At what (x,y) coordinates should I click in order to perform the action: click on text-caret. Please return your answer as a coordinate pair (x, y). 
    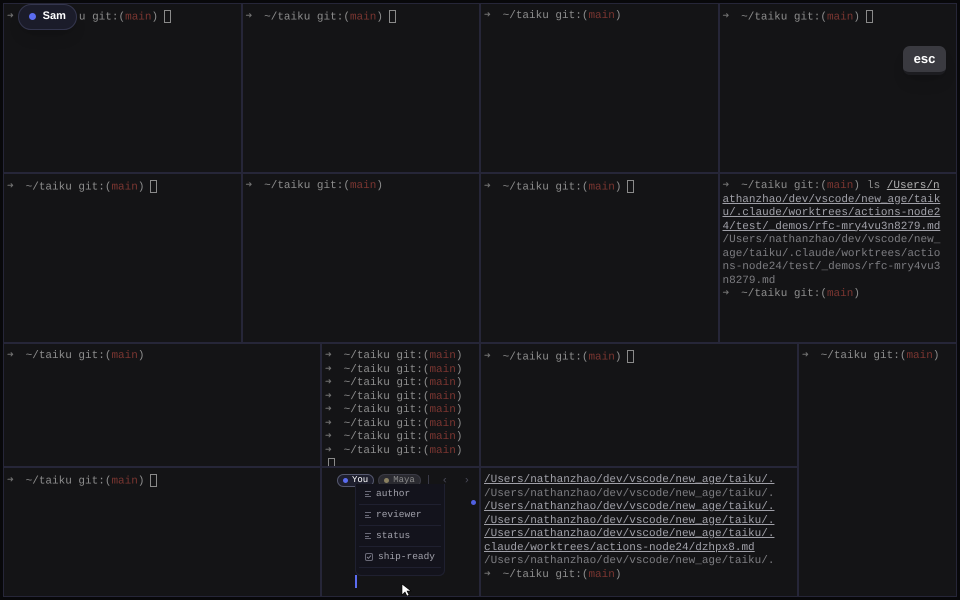
    Looking at the image, I should click on (355, 581).